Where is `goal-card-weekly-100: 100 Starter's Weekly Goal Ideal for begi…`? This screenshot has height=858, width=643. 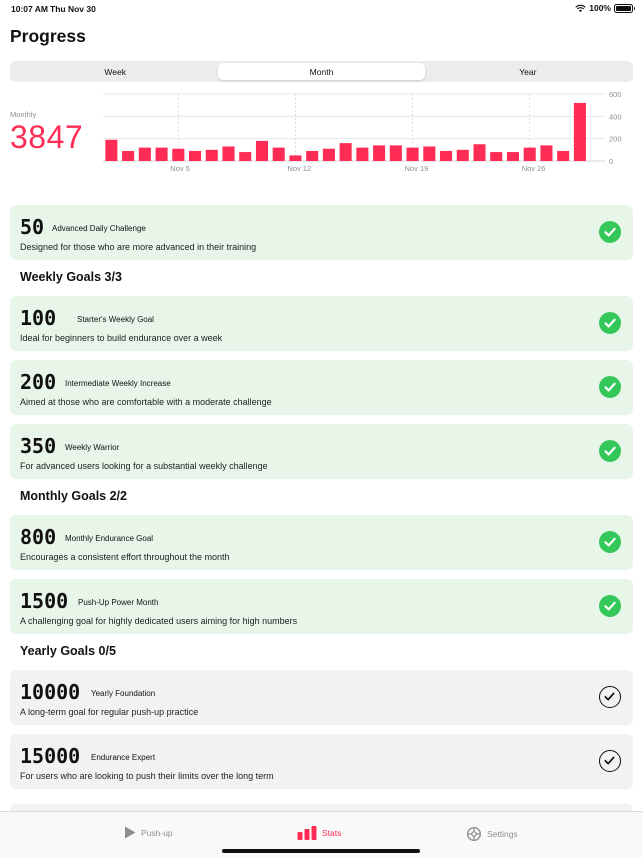
goal-card-weekly-100: 100 Starter's Weekly Goal Ideal for begi… is located at coordinates (321, 323).